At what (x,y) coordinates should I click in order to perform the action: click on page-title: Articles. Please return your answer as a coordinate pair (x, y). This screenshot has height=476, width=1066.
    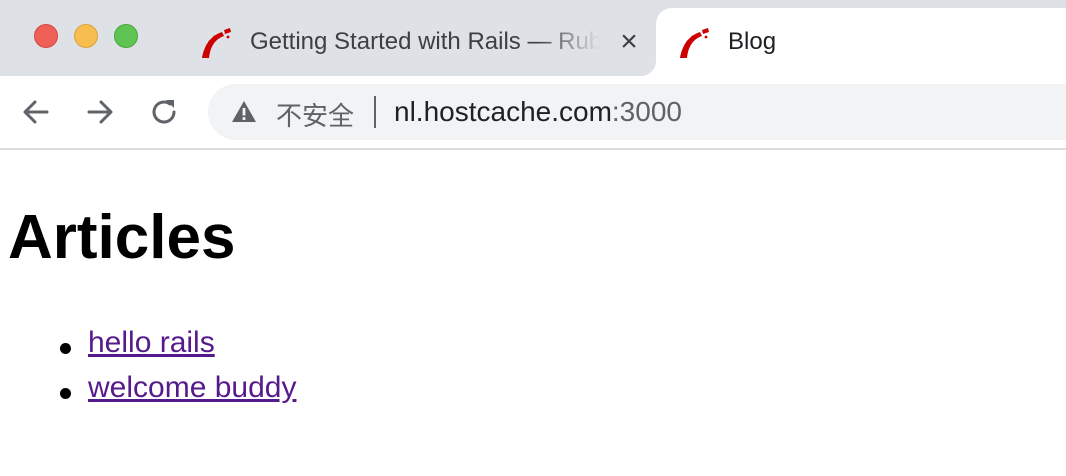
    Looking at the image, I should click on (122, 237).